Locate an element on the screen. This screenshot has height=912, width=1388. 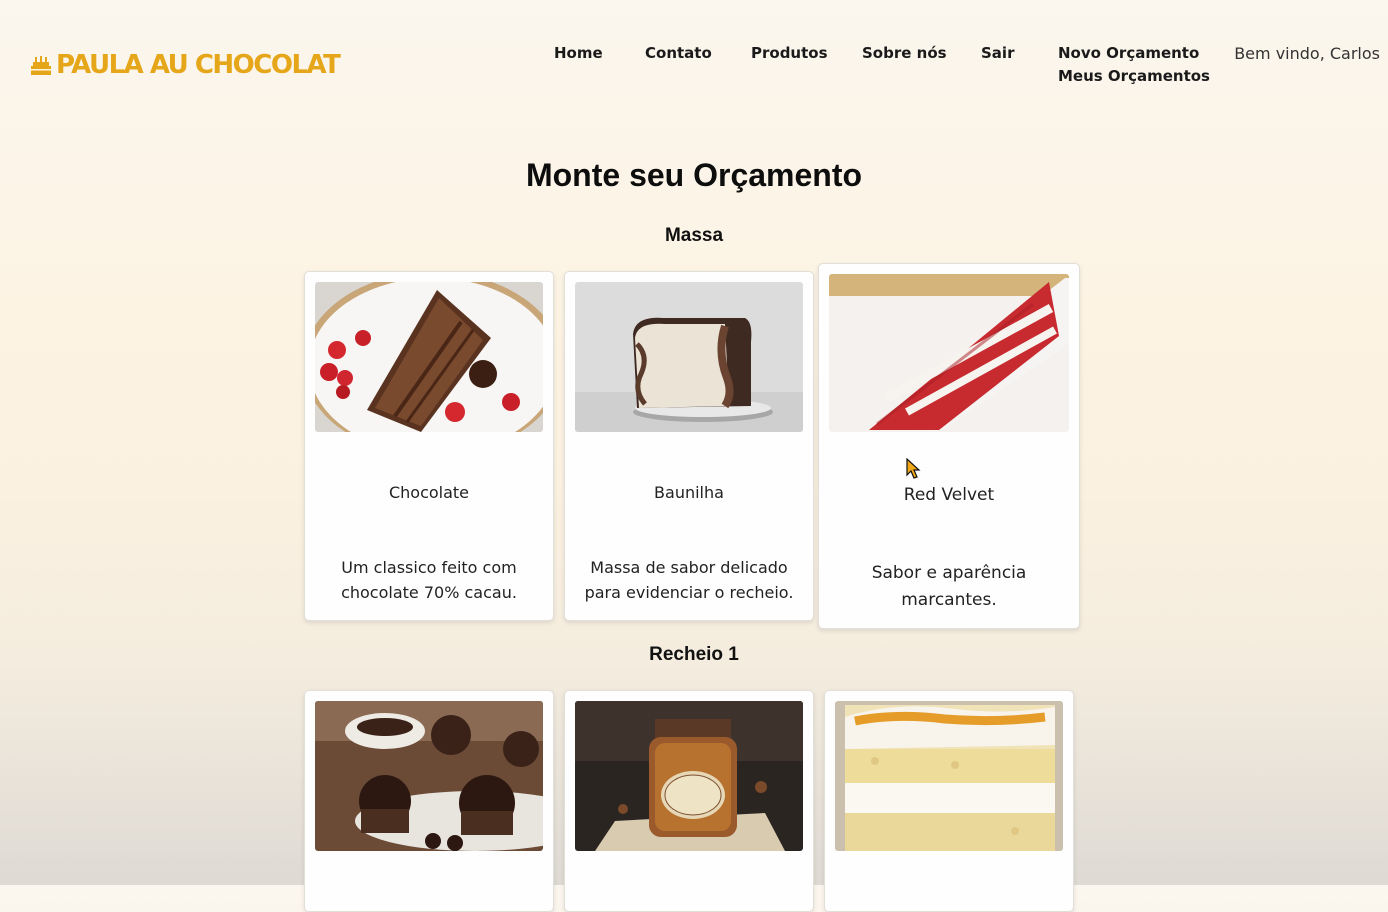
brand-name: PAULA AU CHOCOLAT is located at coordinates (198, 65).